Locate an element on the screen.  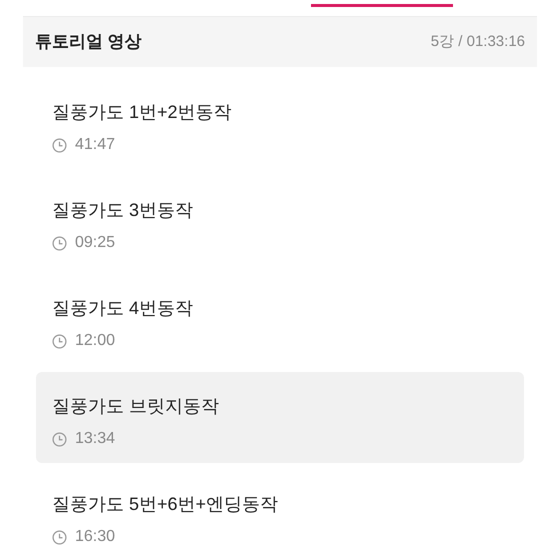
lesson-duration: 16:30 is located at coordinates (95, 537).